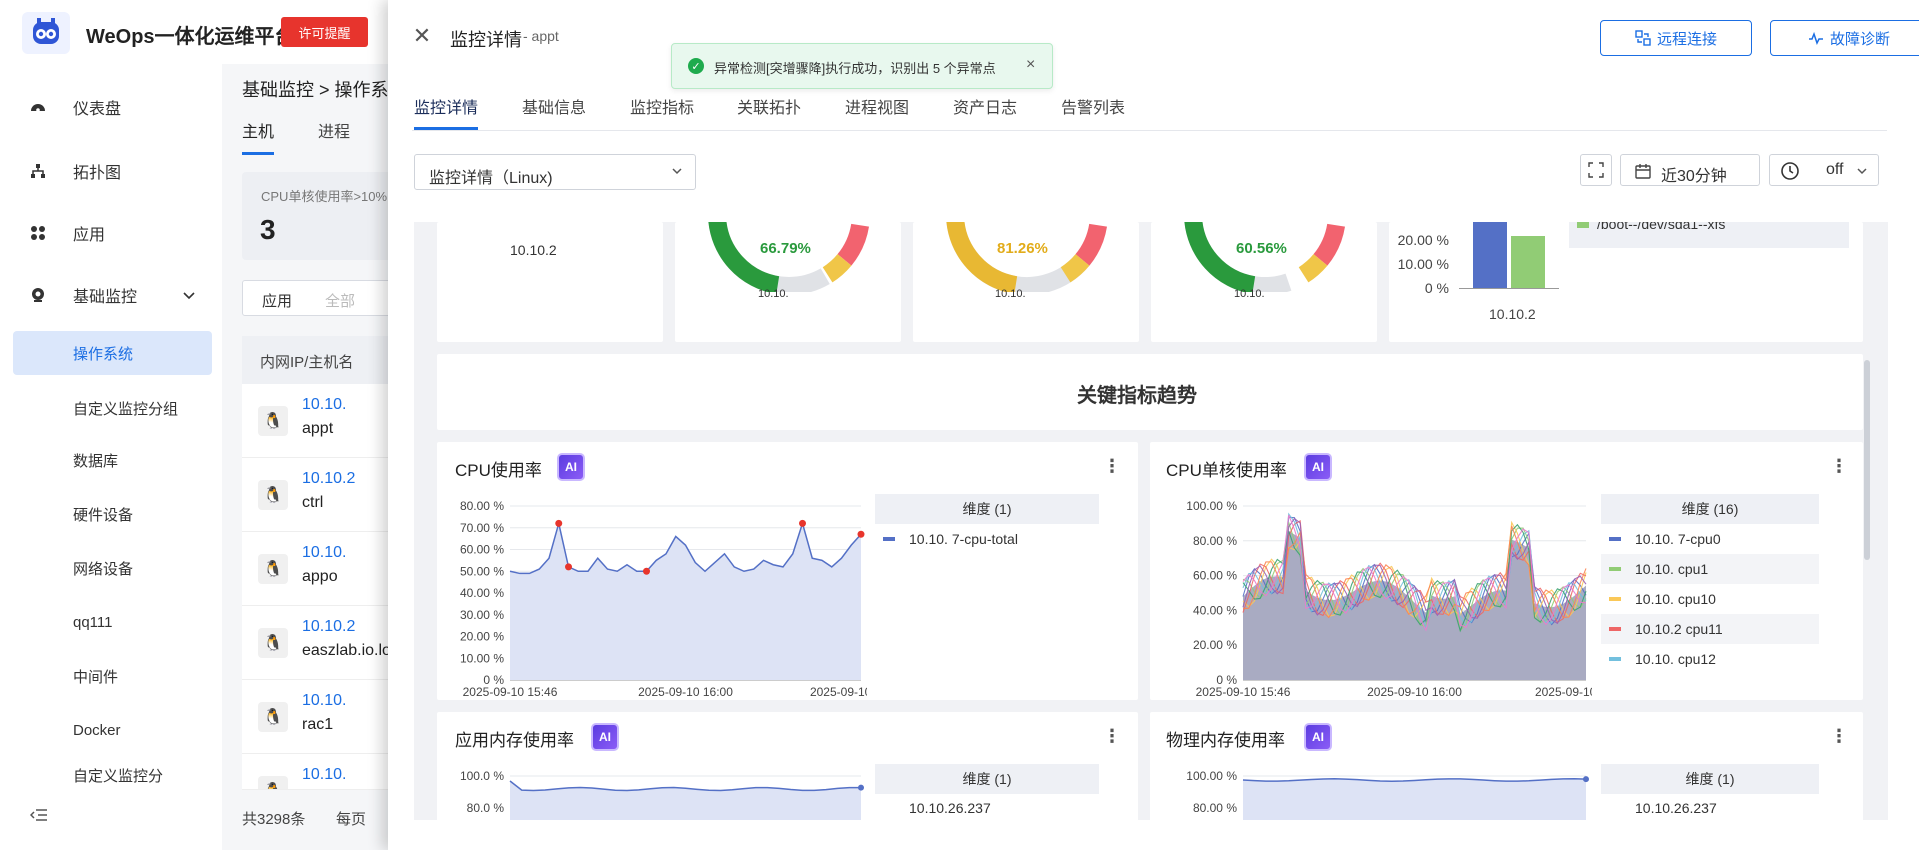 The image size is (1919, 850). I want to click on weops-logo-icon, so click(46, 33).